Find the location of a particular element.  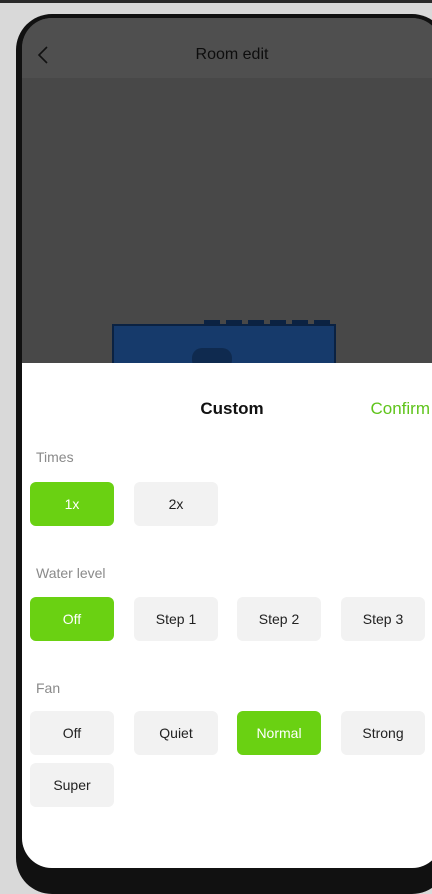

page-title: Room edit is located at coordinates (232, 54).